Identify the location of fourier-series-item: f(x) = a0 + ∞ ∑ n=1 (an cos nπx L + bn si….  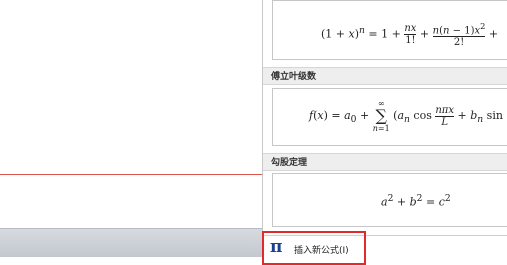
(389, 117).